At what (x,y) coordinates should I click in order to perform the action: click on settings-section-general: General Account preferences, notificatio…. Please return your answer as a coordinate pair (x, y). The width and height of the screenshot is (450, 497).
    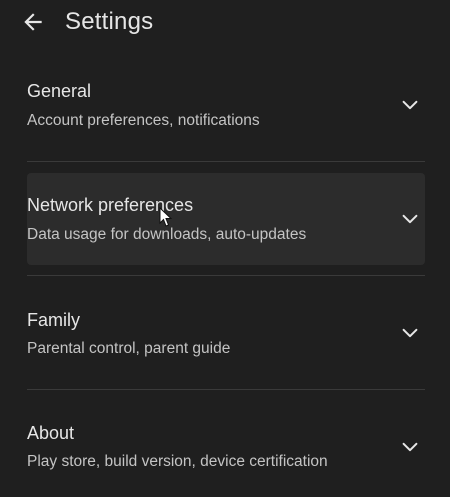
    Looking at the image, I should click on (226, 111).